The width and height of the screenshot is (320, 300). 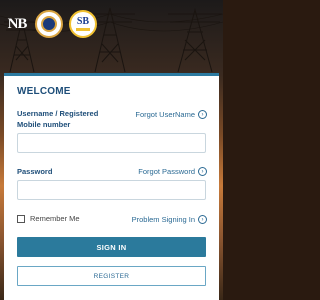 I want to click on username-input, so click(x=111, y=143).